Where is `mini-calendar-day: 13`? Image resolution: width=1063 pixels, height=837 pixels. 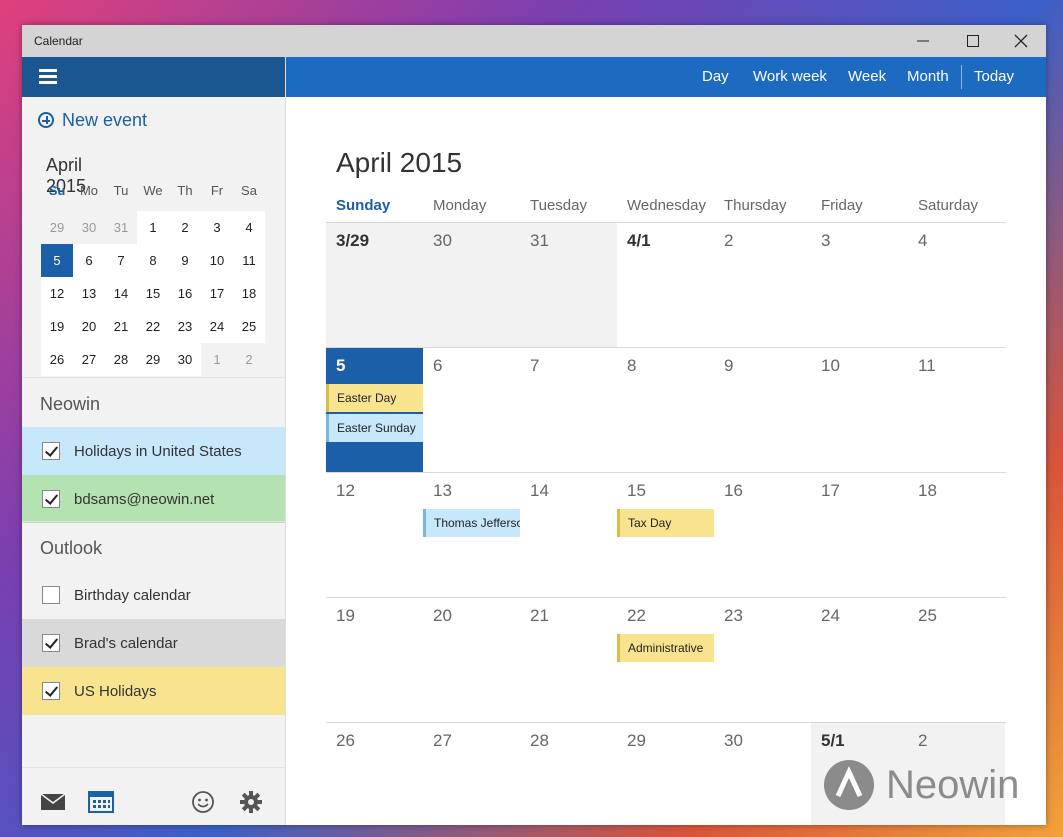
mini-calendar-day: 13 is located at coordinates (89, 293).